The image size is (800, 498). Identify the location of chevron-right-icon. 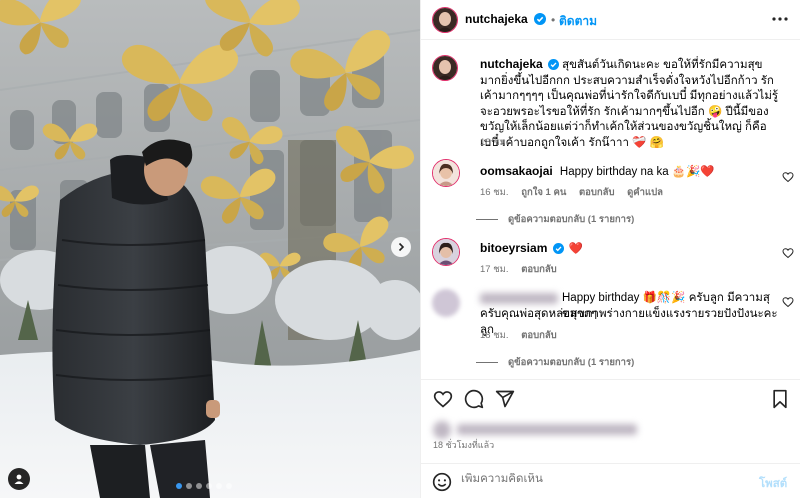
(401, 247).